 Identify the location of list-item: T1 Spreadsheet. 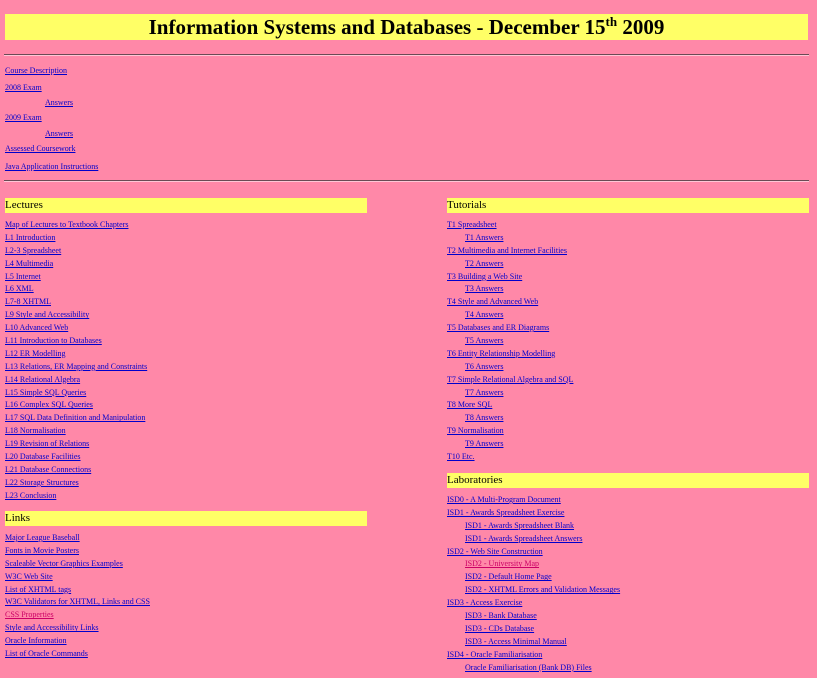
(628, 225).